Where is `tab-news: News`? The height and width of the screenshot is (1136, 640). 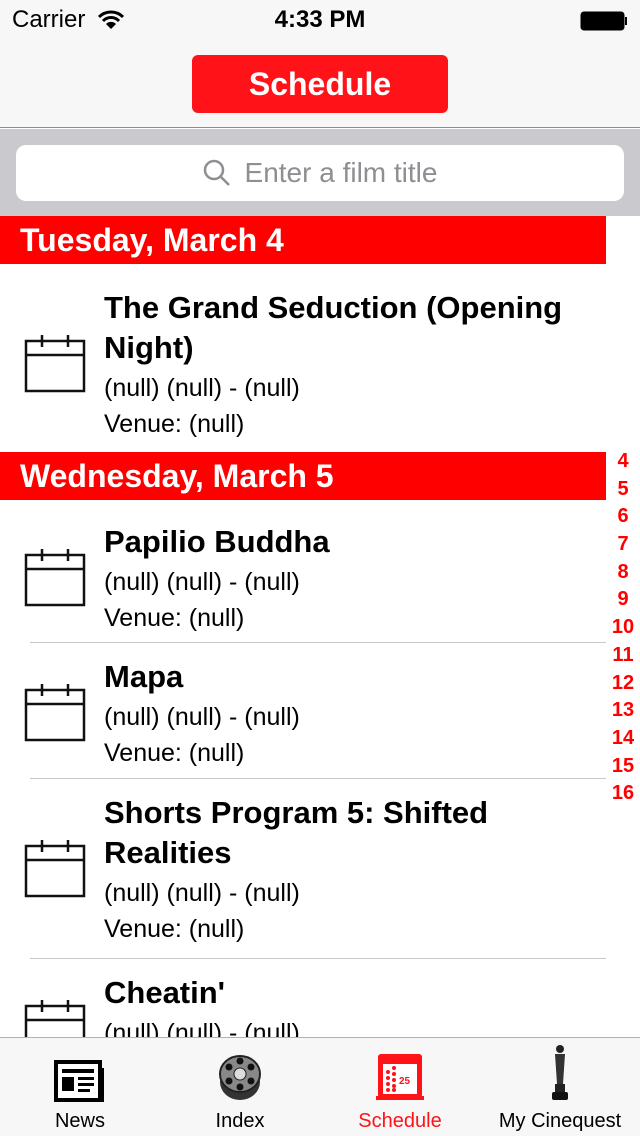 tab-news: News is located at coordinates (80, 1087).